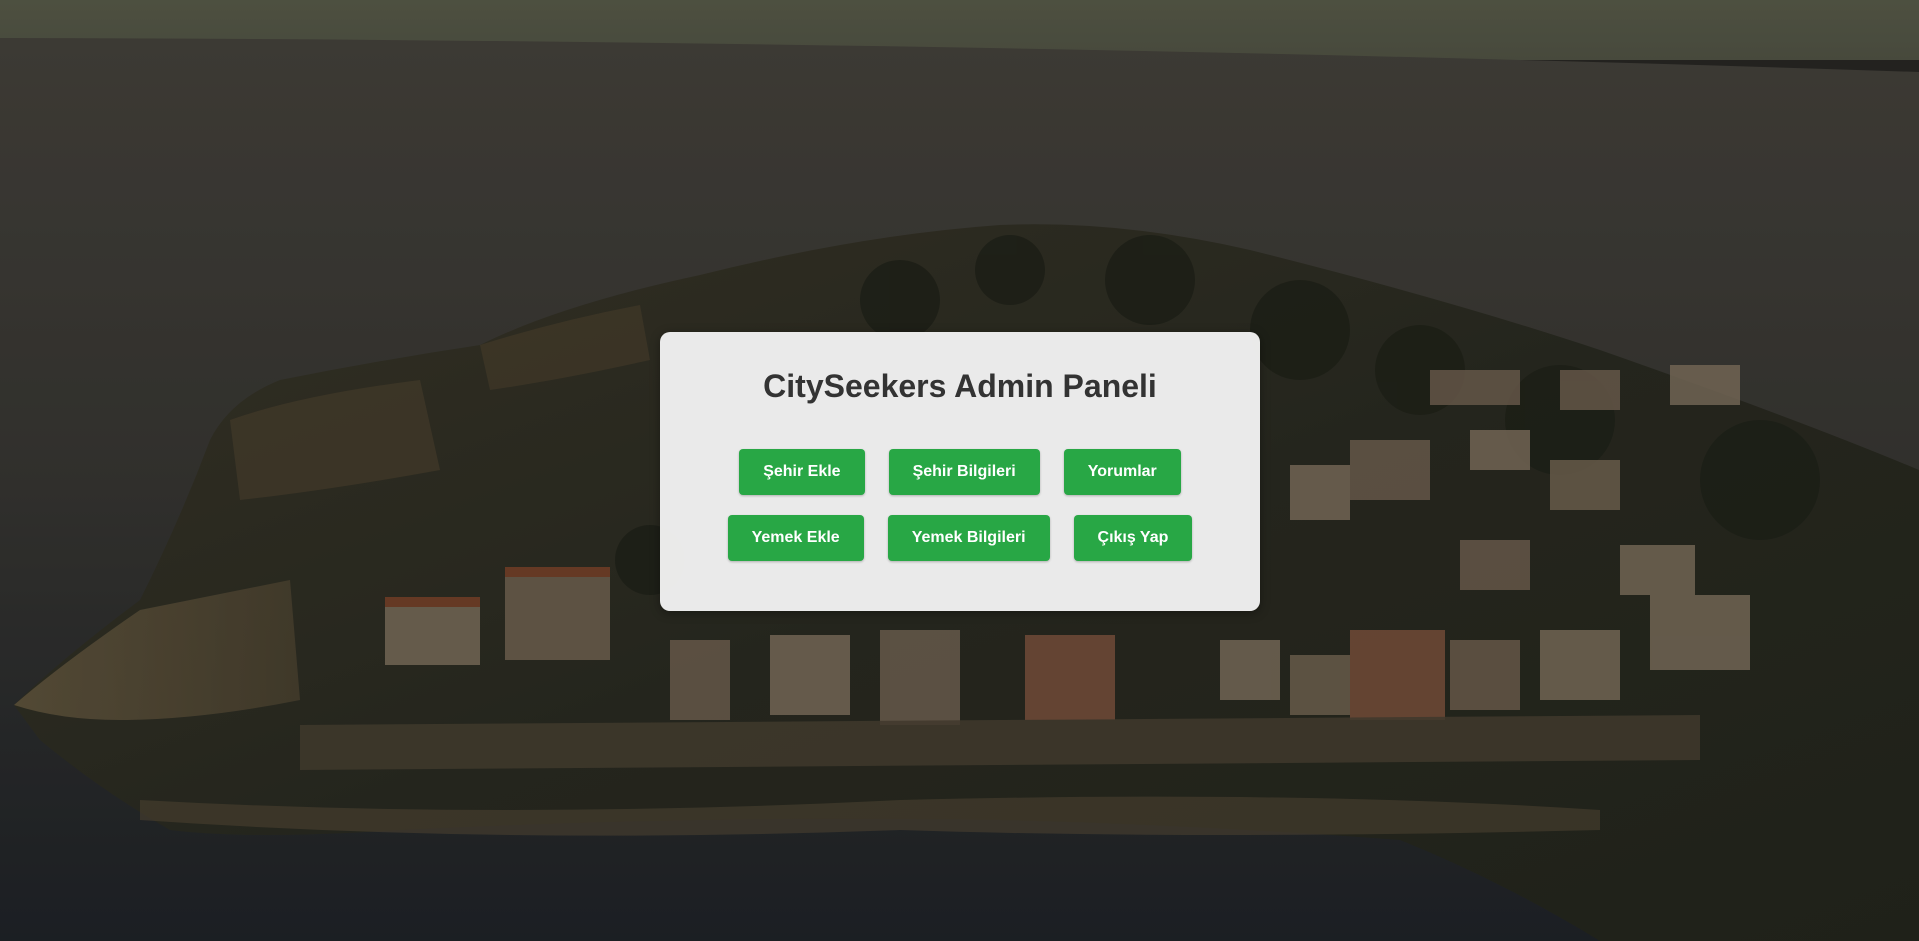  Describe the element at coordinates (968, 538) in the screenshot. I see `food-info-button: Yemek Bilgileri` at that location.